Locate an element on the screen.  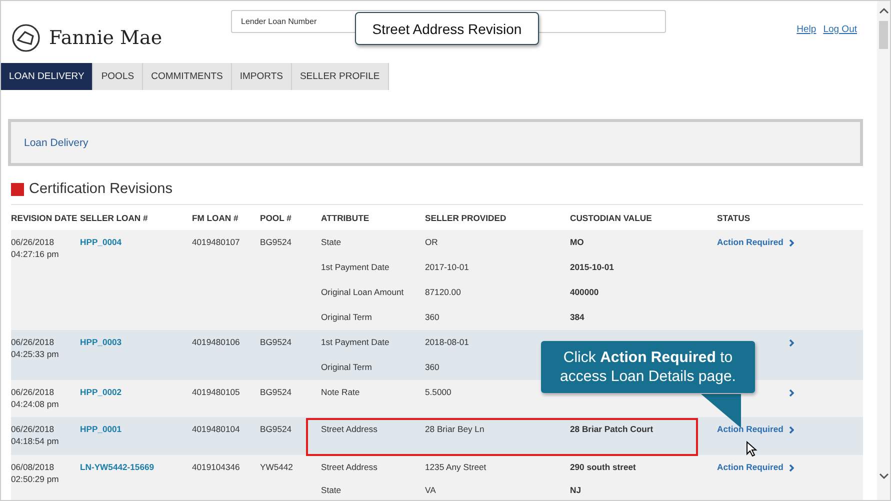
scroll-down-icon is located at coordinates (883, 476).